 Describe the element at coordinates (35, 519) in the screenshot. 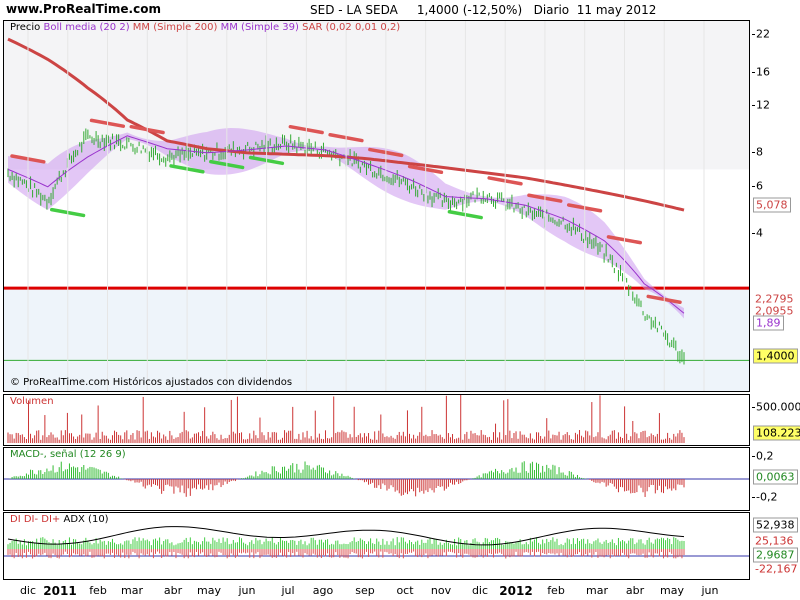

I see `dmi-di-label: DI DI- DI+` at that location.